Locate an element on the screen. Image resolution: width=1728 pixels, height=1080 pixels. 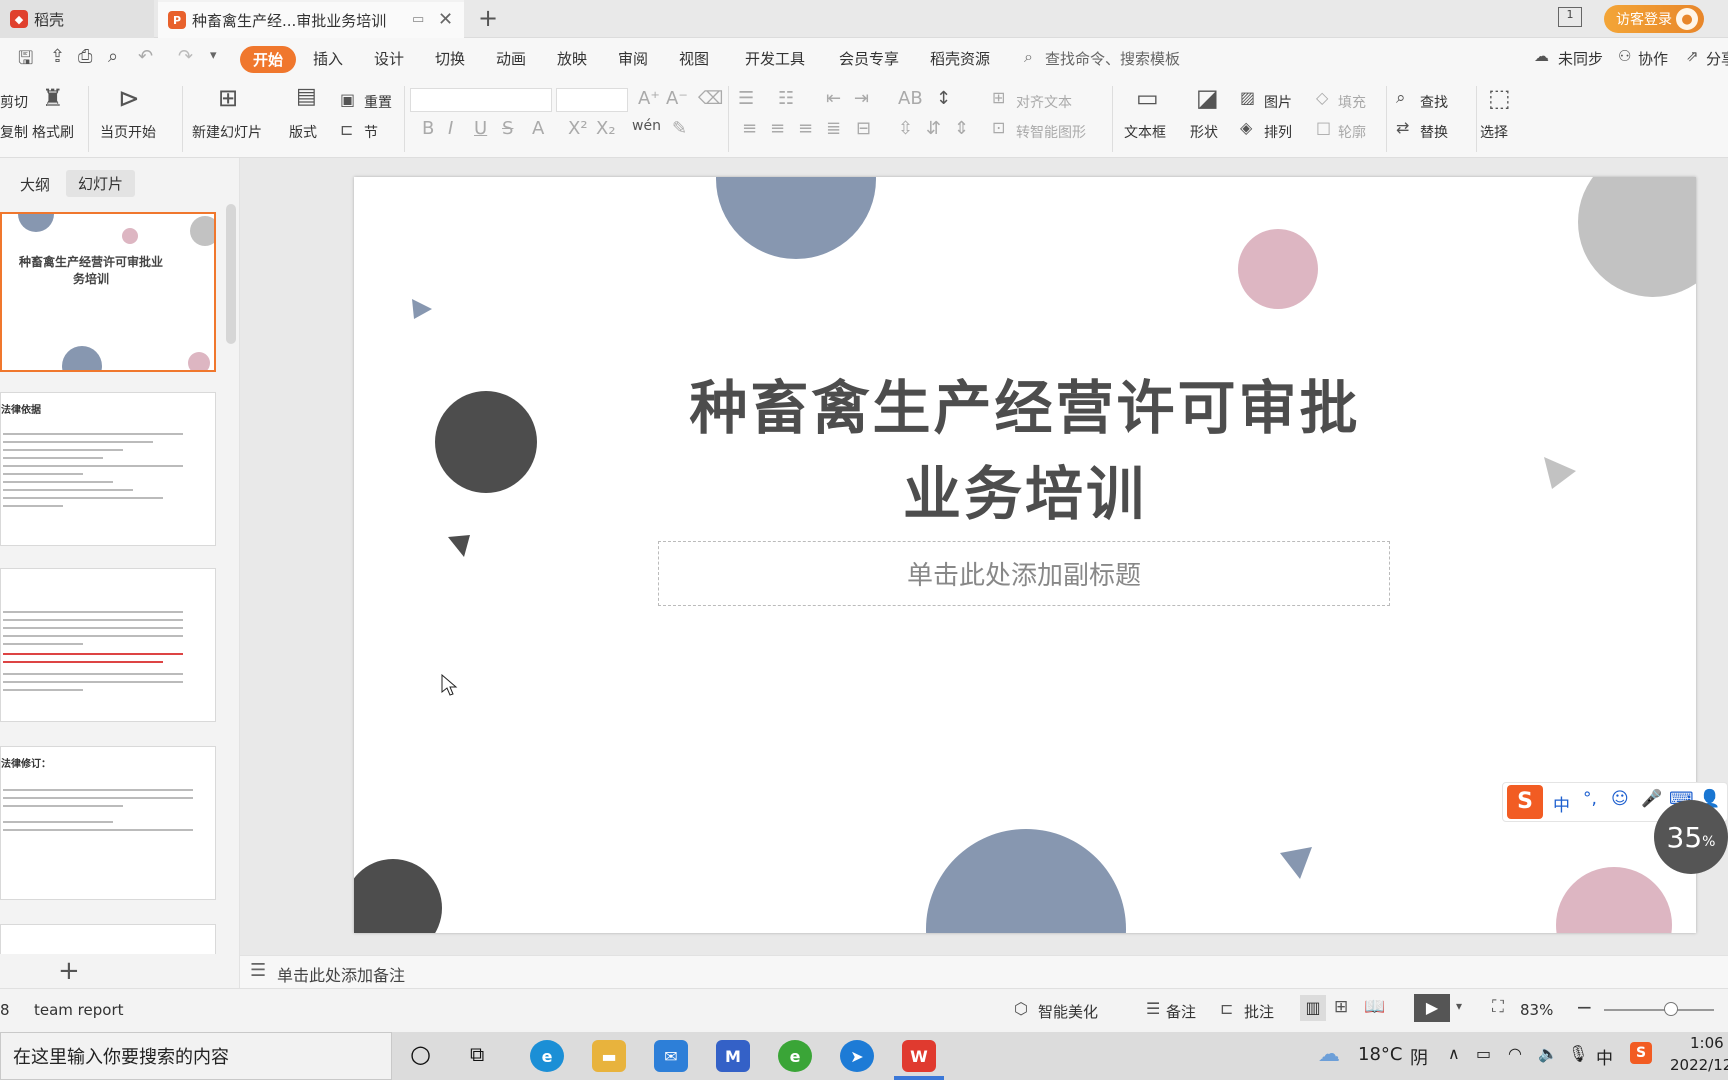
menu-review: 审阅 is located at coordinates (633, 58).